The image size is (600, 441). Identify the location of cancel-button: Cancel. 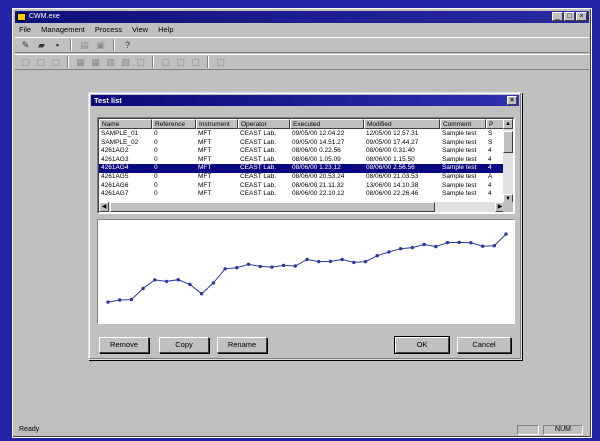
(484, 345).